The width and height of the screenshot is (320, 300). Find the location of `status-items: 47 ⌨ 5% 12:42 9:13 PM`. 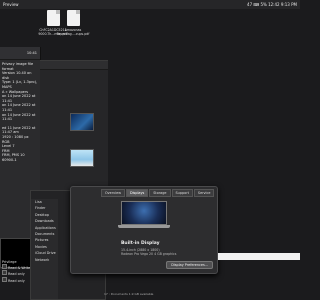

status-items: 47 ⌨ 5% 12:42 9:13 PM is located at coordinates (272, 4).